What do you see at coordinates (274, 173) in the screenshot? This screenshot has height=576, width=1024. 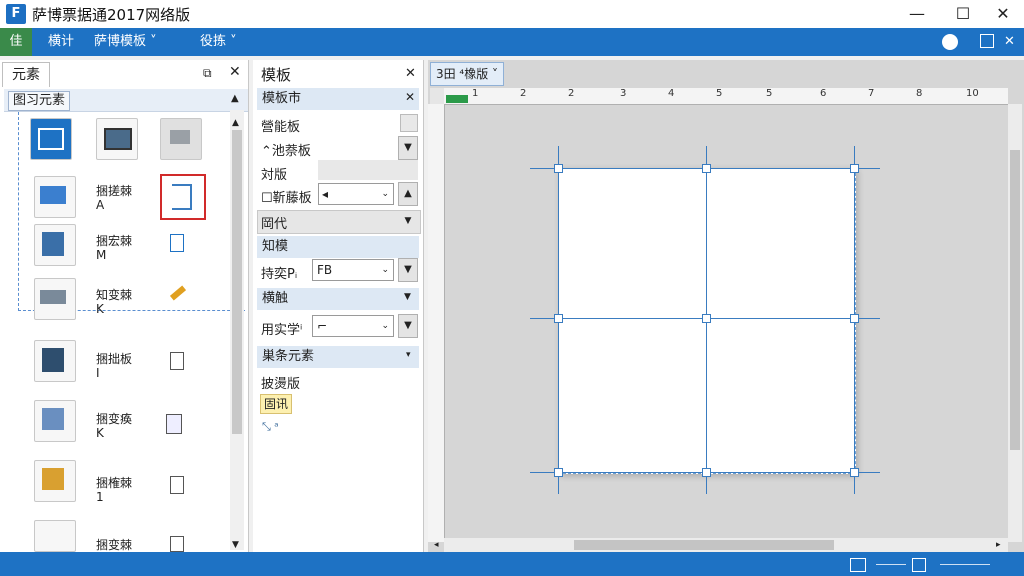 I see `template-row: 対版` at bounding box center [274, 173].